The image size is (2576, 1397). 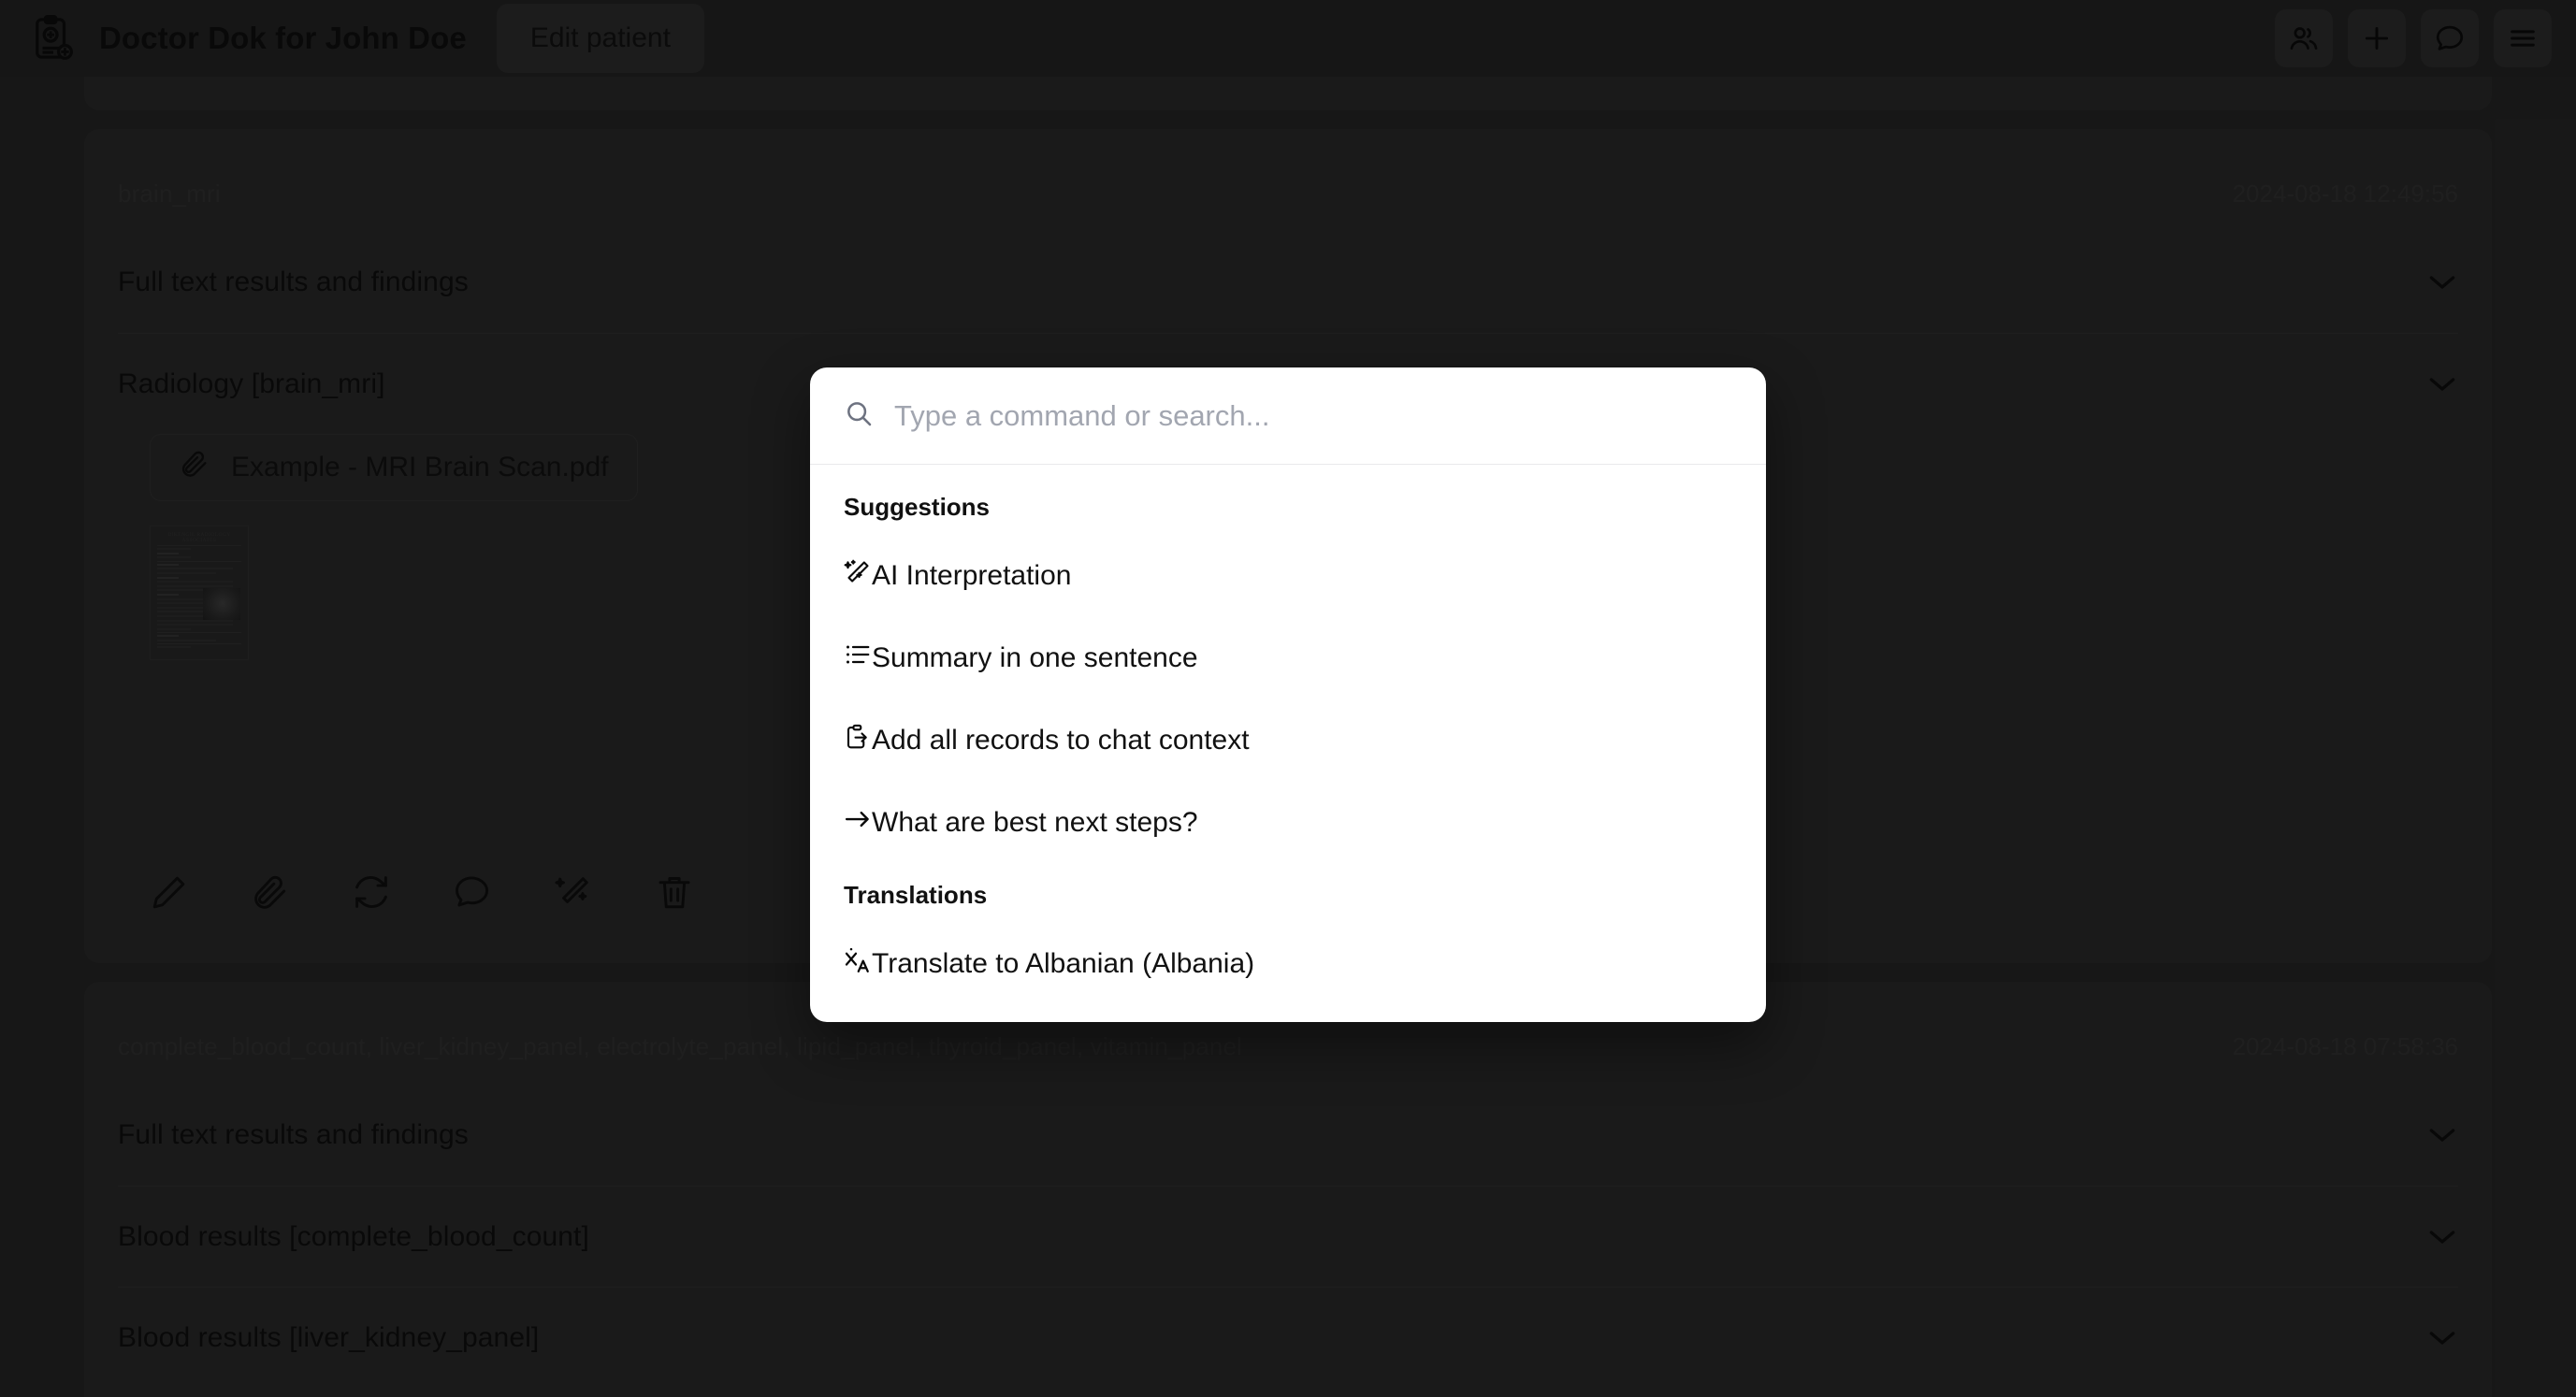 What do you see at coordinates (916, 895) in the screenshot?
I see `group-label-translations: Translations` at bounding box center [916, 895].